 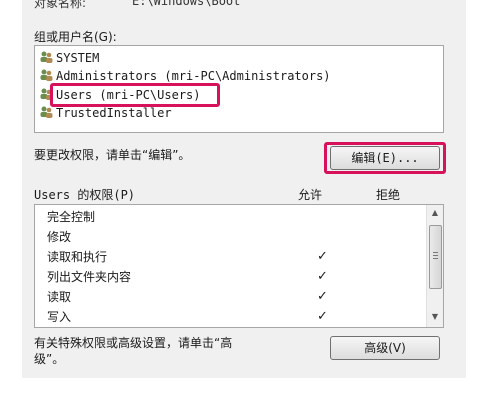 I want to click on edit-hint: 要更改权限，请单击“编辑”。, so click(x=112, y=155).